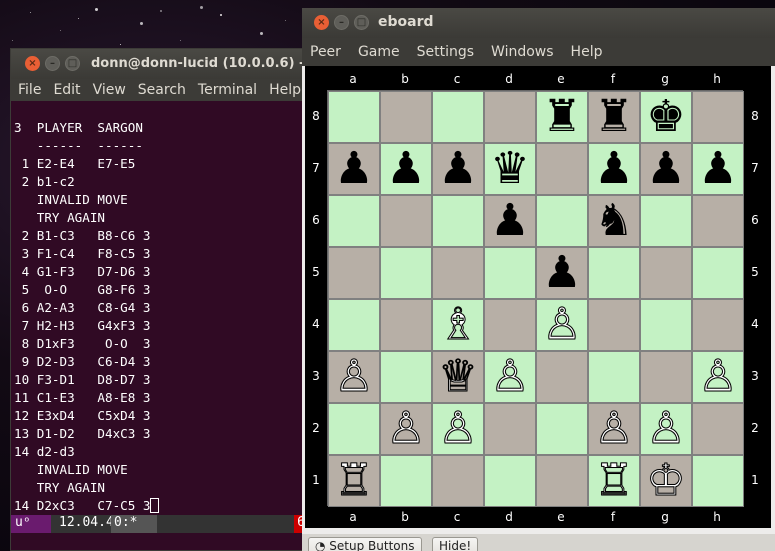 Image resolution: width=775 pixels, height=551 pixels. I want to click on square-f6: ♞, so click(614, 221).